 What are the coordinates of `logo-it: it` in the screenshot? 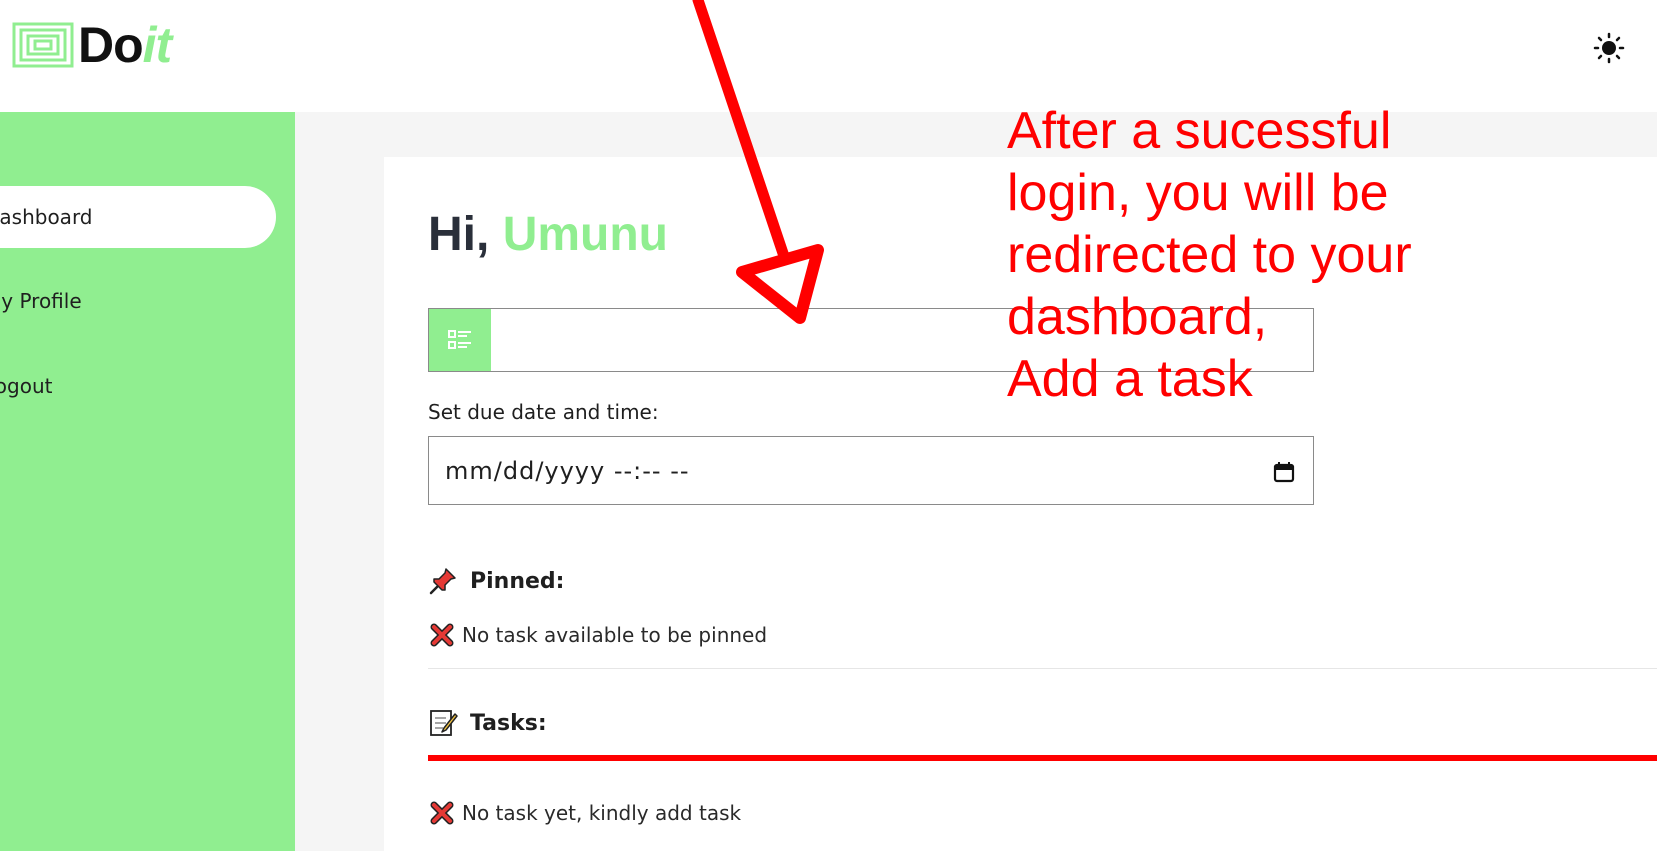 It's located at (157, 45).